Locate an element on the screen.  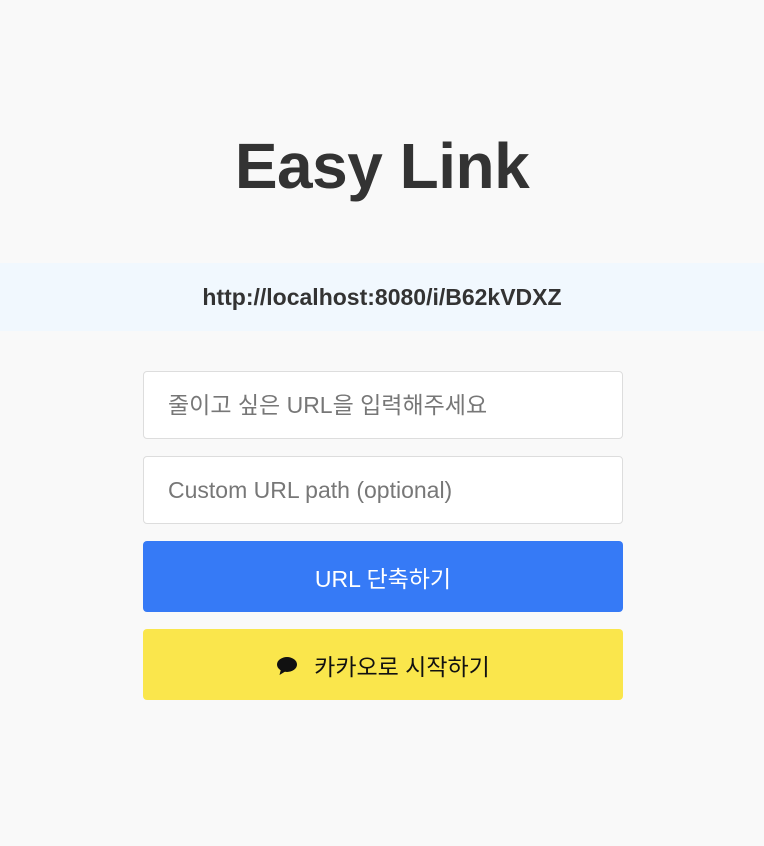
shorten-button-label: URL 단축하기 is located at coordinates (383, 578).